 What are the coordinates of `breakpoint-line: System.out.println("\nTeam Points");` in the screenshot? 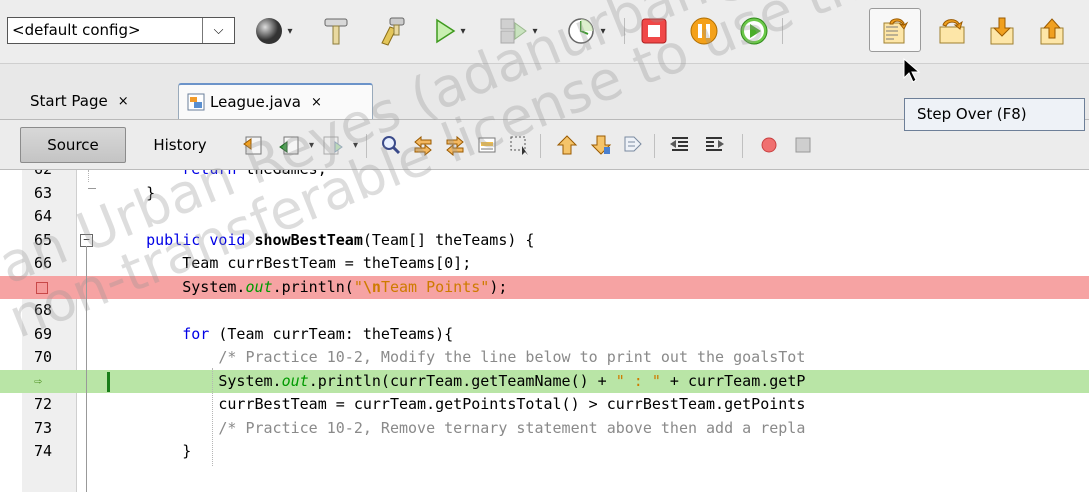 It's located at (544, 287).